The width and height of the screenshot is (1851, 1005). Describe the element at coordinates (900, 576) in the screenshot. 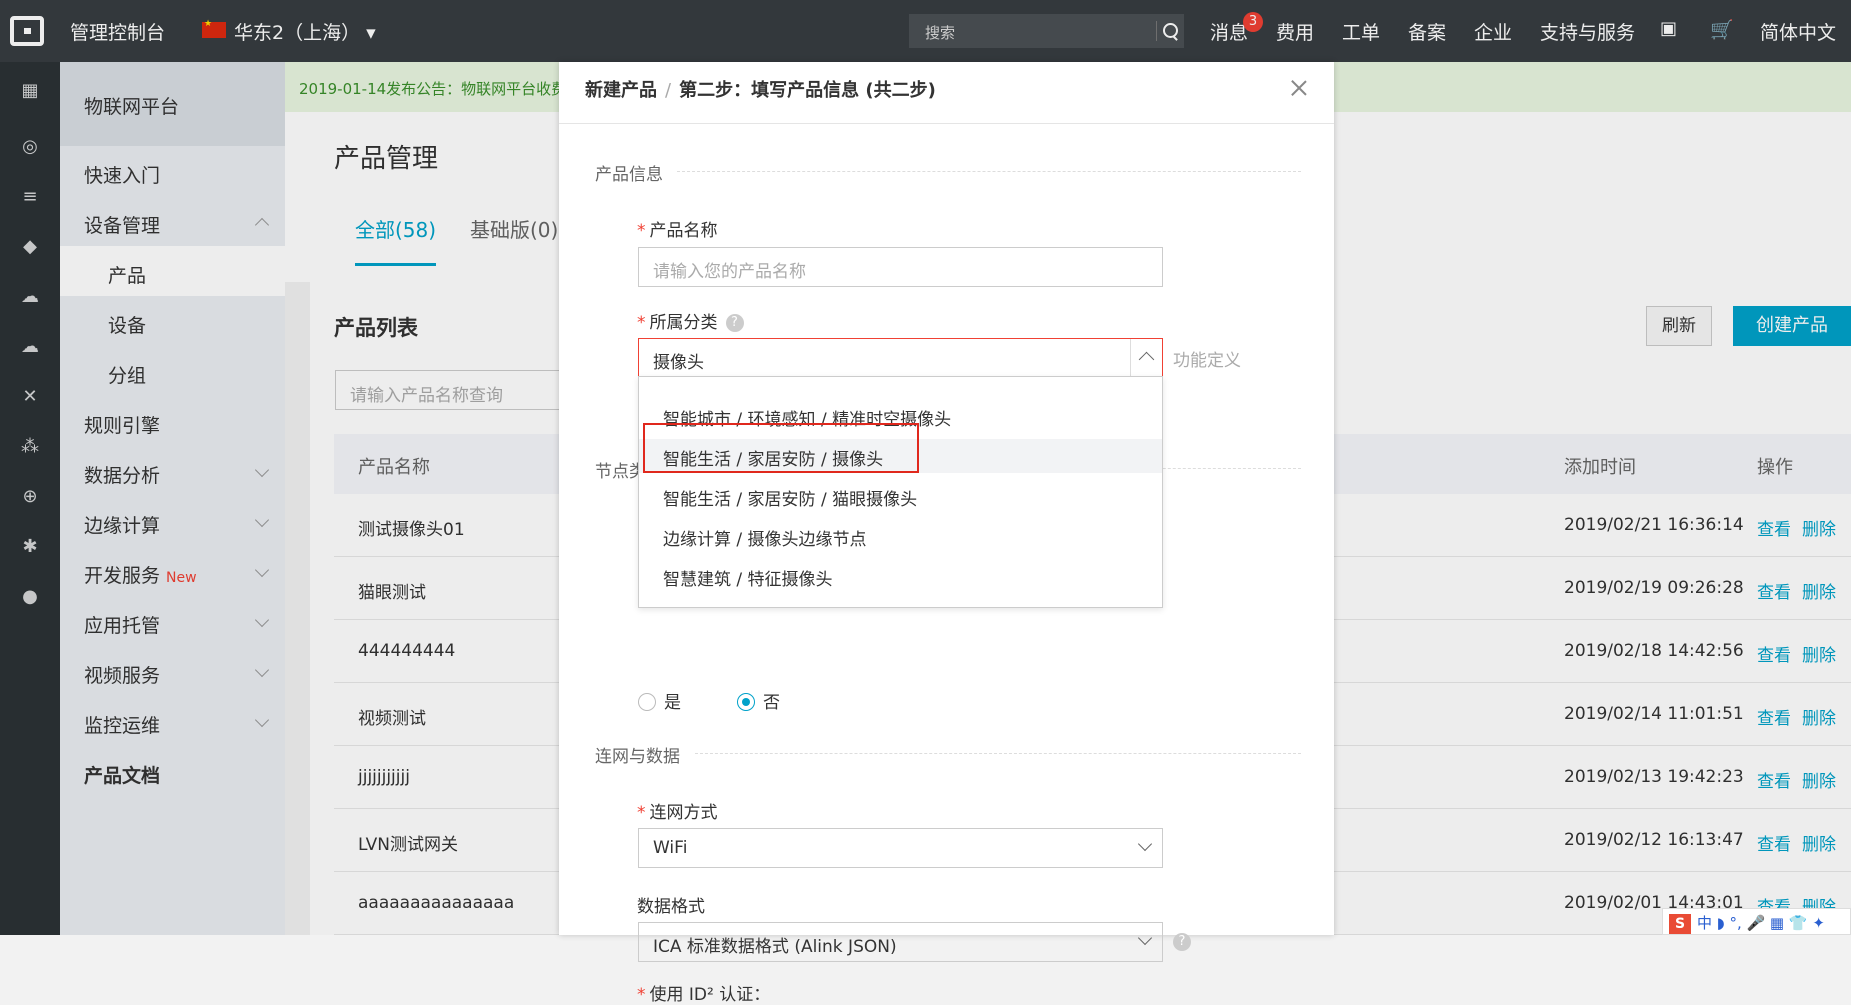

I see `dropdown-option: 智慧建筑 / 特征摄像头` at that location.